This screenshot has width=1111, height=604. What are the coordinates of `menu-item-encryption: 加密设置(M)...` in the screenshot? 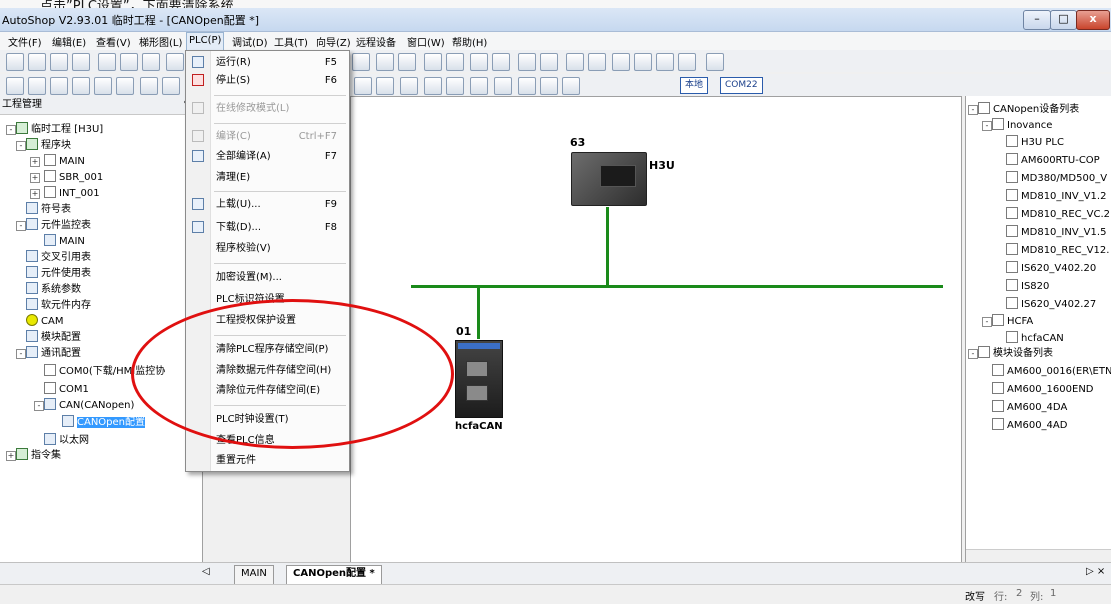 It's located at (267, 278).